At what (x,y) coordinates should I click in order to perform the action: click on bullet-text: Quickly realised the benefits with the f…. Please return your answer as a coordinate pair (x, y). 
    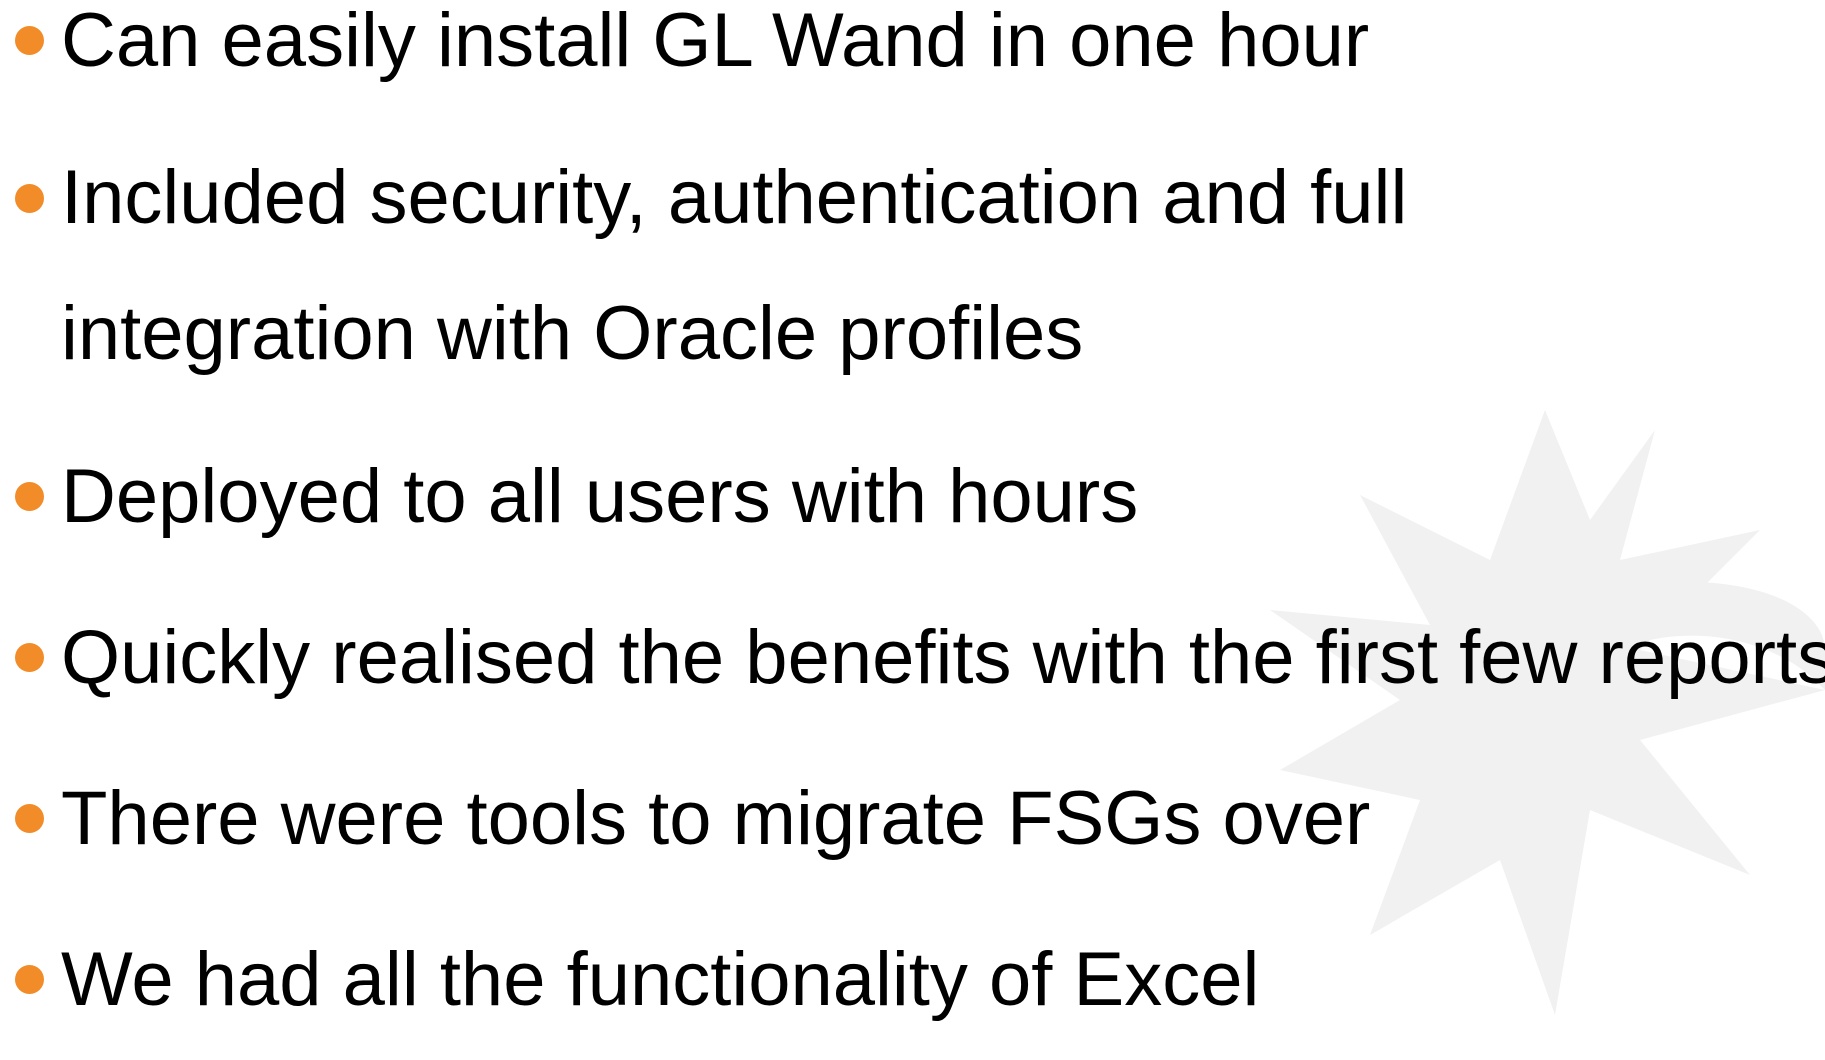
    Looking at the image, I should click on (943, 657).